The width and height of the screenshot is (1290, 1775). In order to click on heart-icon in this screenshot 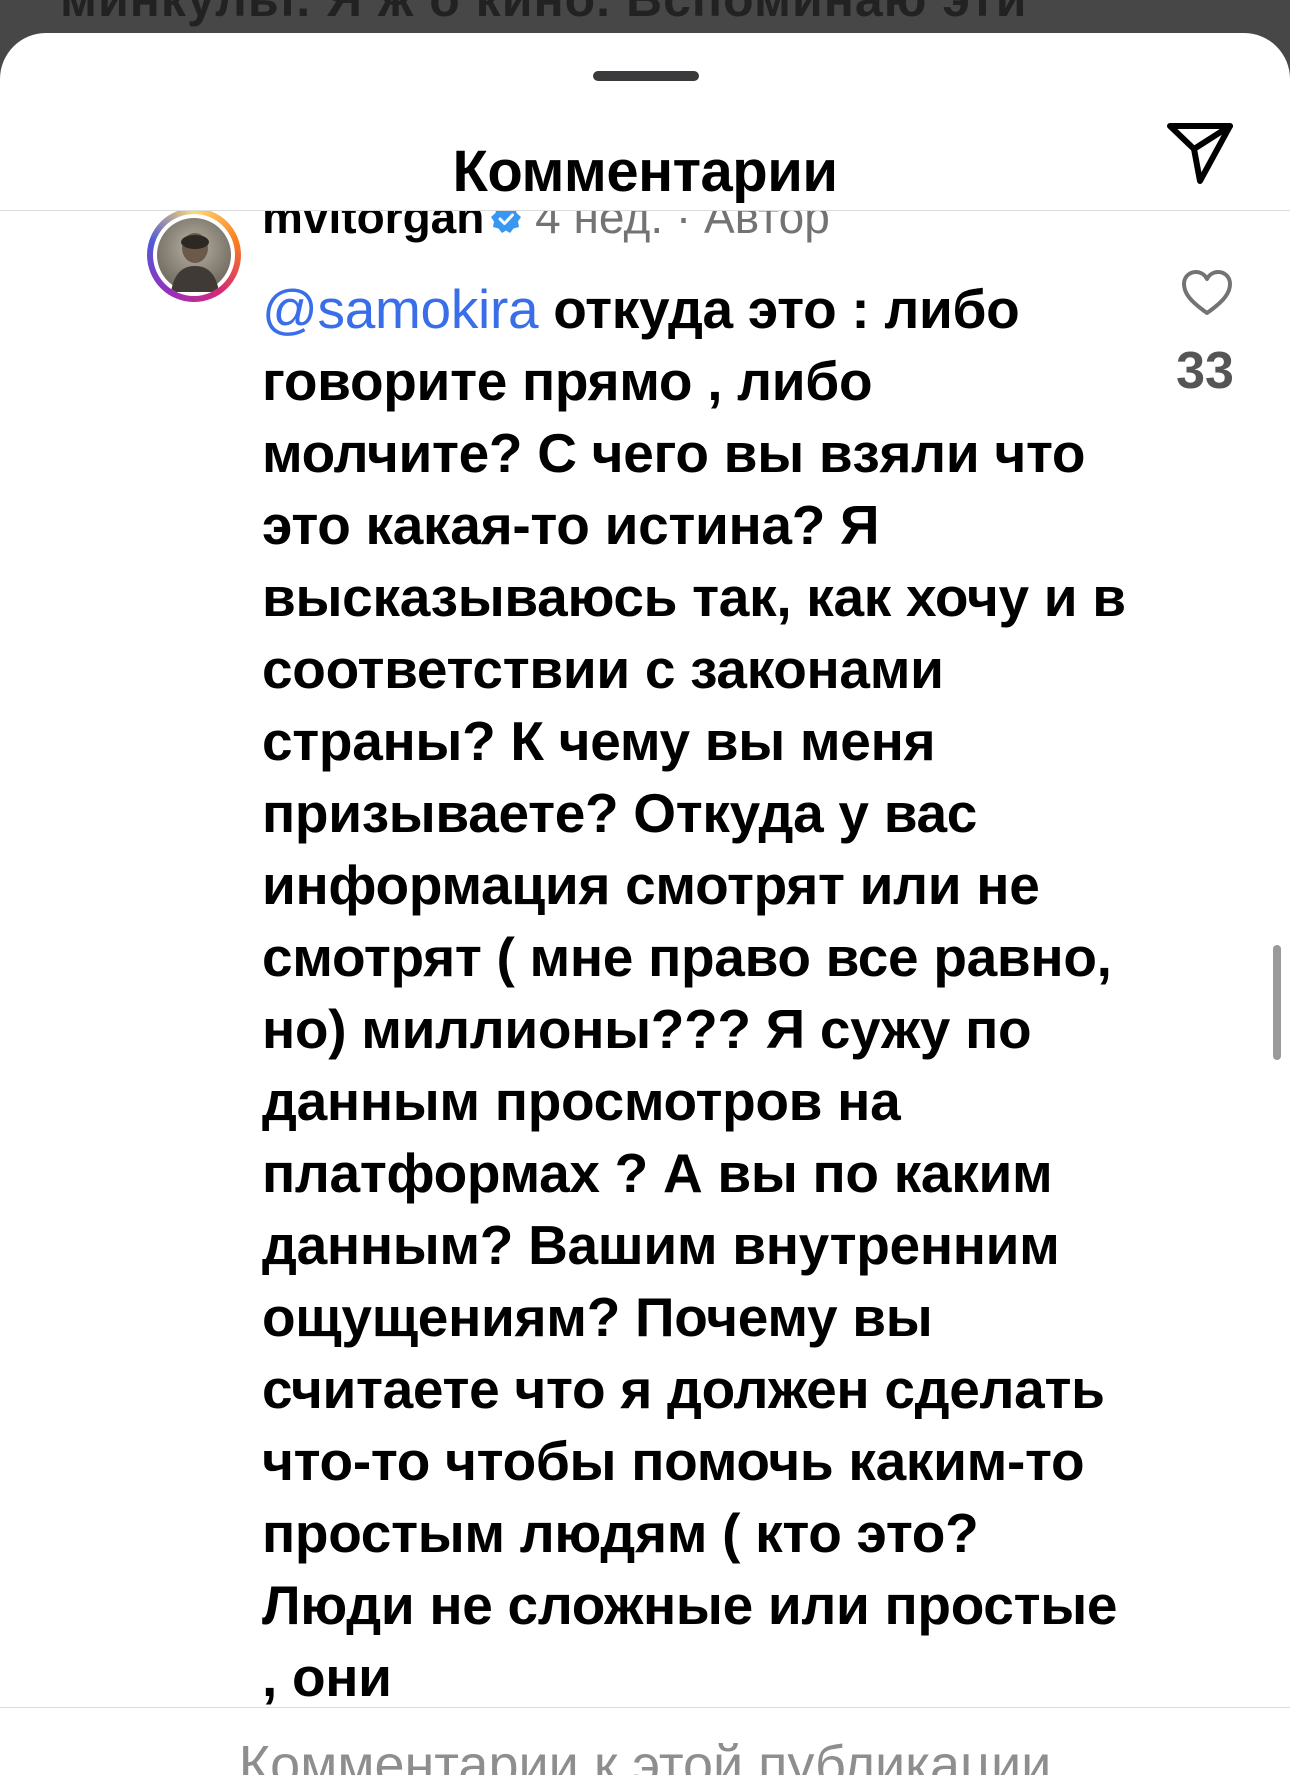, I will do `click(1207, 292)`.